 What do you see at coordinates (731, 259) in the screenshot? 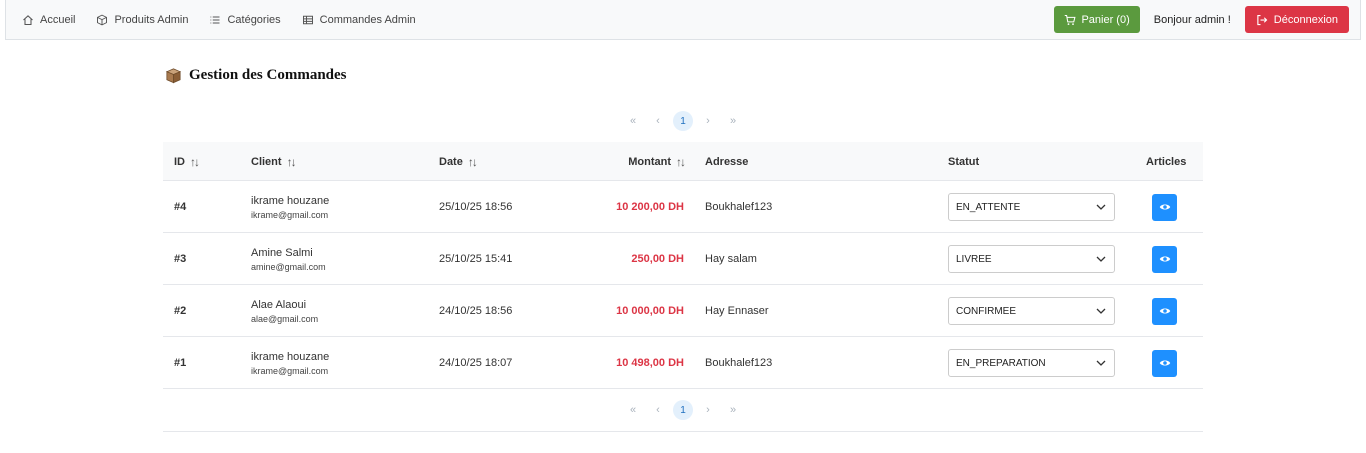
I see `order-address: Hay salam` at bounding box center [731, 259].